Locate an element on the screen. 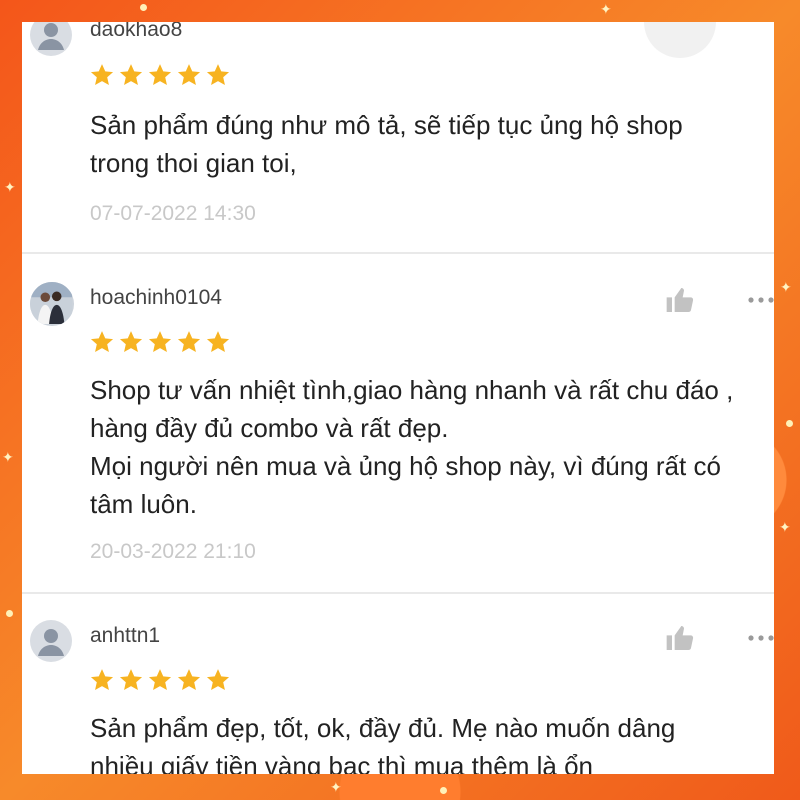 The width and height of the screenshot is (800, 800). review-timestamp: 20-03-2022 21:10 is located at coordinates (173, 551).